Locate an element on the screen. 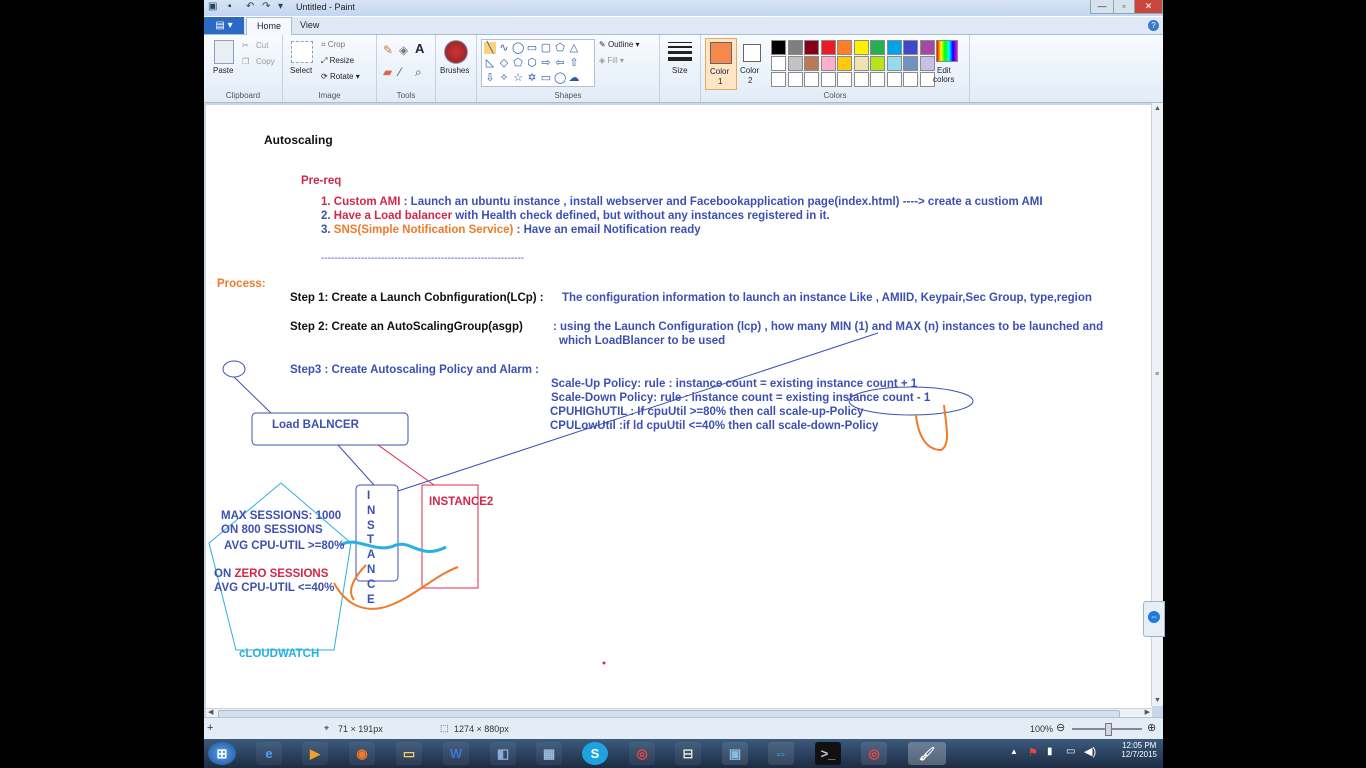 The height and width of the screenshot is (768, 1366). scroll-up-icon: ▲ is located at coordinates (1157, 108).